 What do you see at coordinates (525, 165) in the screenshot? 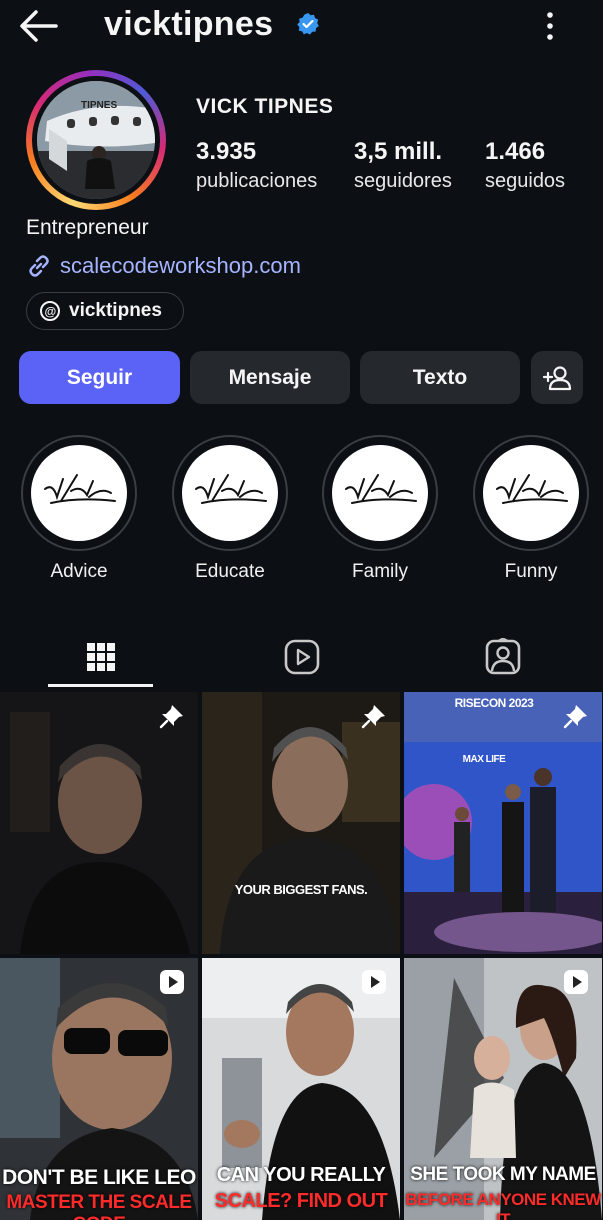
I see `stat-following: 1.466 seguidos` at bounding box center [525, 165].